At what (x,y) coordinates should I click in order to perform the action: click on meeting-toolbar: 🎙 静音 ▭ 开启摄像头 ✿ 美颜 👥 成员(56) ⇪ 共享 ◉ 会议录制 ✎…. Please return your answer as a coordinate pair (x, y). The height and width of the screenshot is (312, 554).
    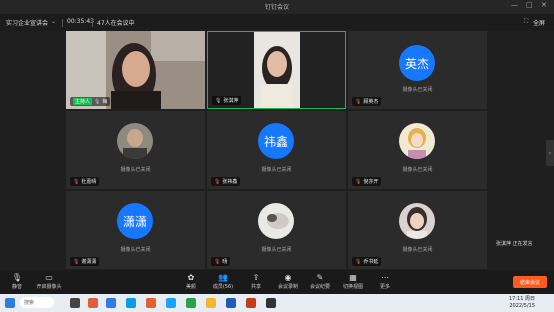
    Looking at the image, I should click on (277, 282).